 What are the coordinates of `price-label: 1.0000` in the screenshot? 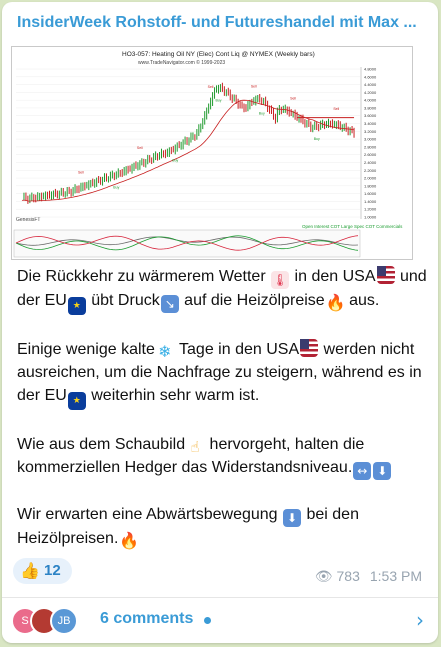 It's located at (370, 217).